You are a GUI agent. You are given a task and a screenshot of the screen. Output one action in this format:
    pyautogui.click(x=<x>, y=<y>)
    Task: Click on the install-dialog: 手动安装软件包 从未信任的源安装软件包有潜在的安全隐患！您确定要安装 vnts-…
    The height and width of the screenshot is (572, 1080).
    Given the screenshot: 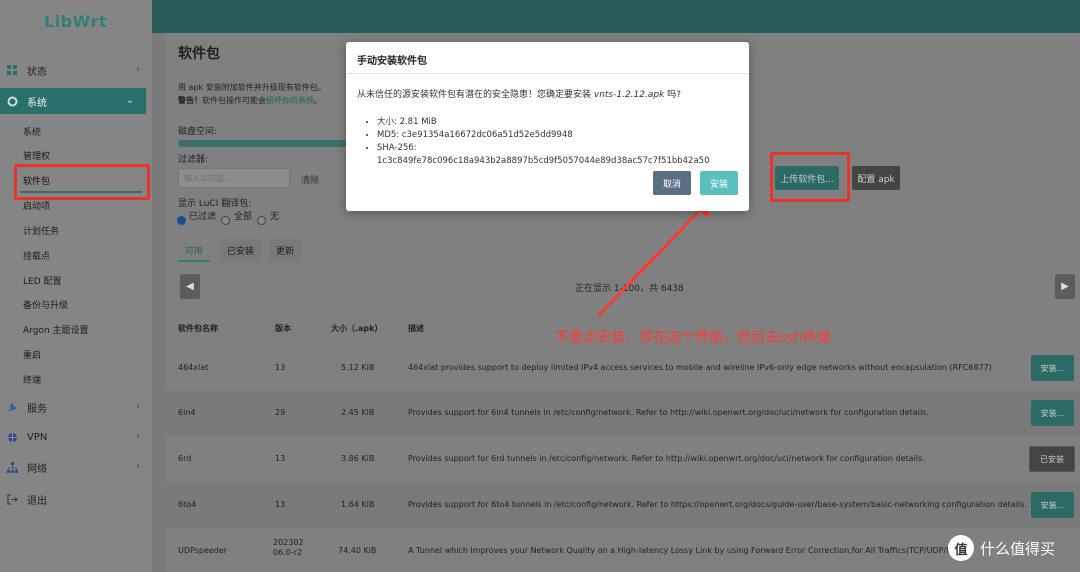 What is the action you would take?
    pyautogui.click(x=547, y=126)
    